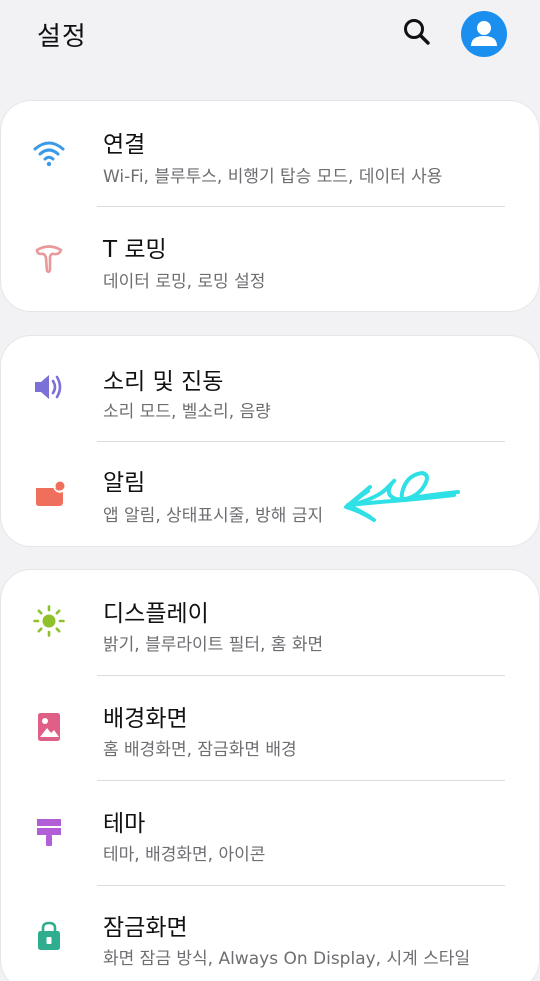 The image size is (540, 981). What do you see at coordinates (270, 259) in the screenshot?
I see `settings-item-t-roaming: T 로밍 데이터 로밍, 로밍 설정` at bounding box center [270, 259].